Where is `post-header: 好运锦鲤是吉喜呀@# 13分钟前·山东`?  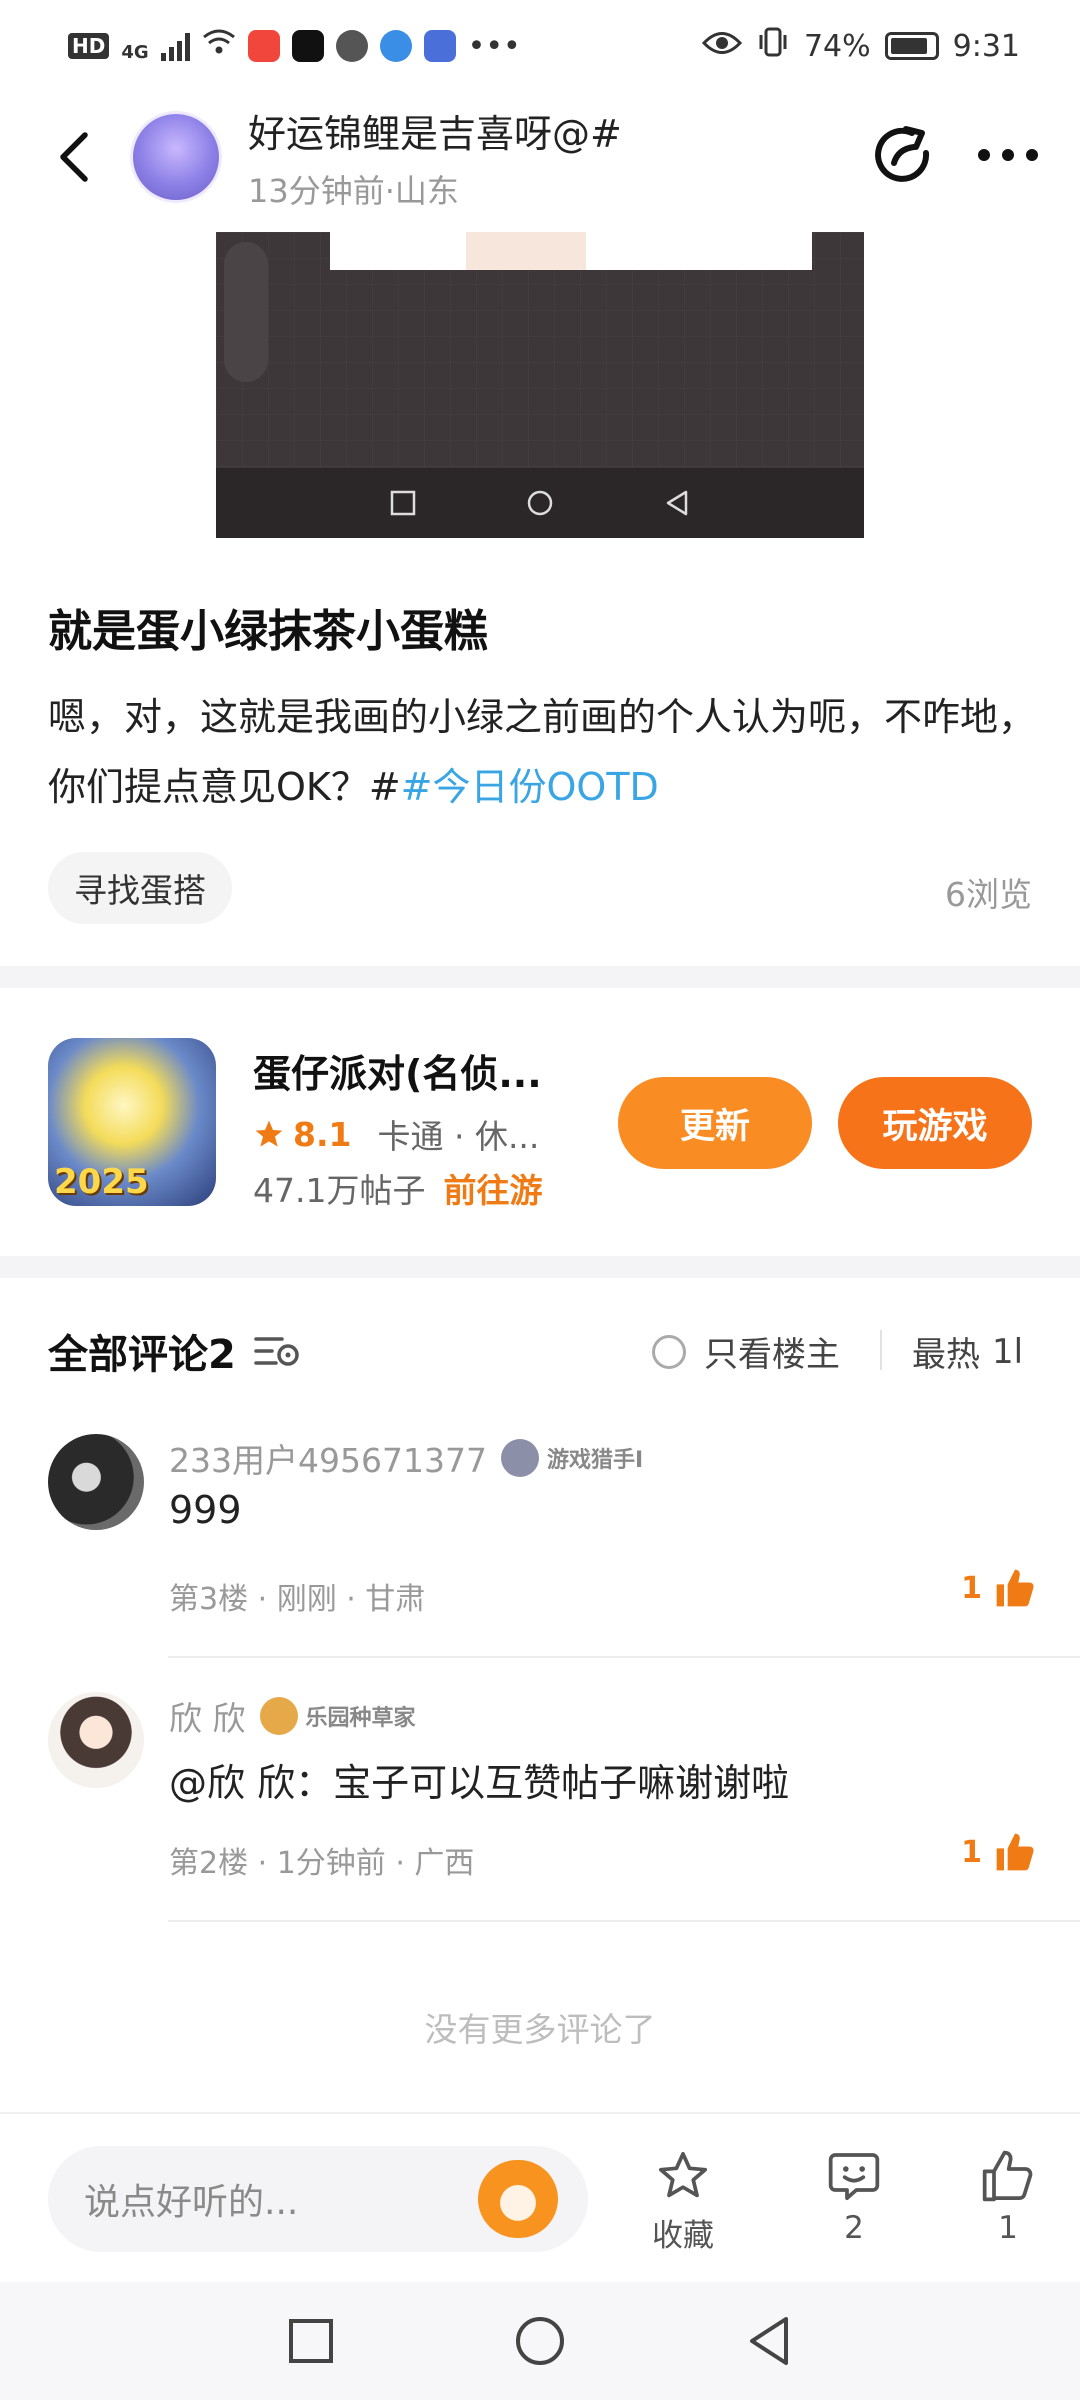
post-header: 好运锦鲤是吉喜呀@# 13分钟前·山东 is located at coordinates (540, 157).